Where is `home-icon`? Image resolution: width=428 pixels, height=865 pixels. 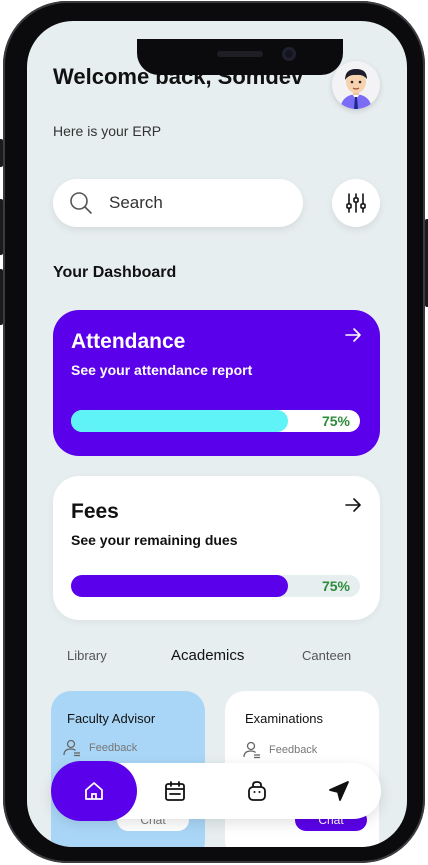 home-icon is located at coordinates (94, 791).